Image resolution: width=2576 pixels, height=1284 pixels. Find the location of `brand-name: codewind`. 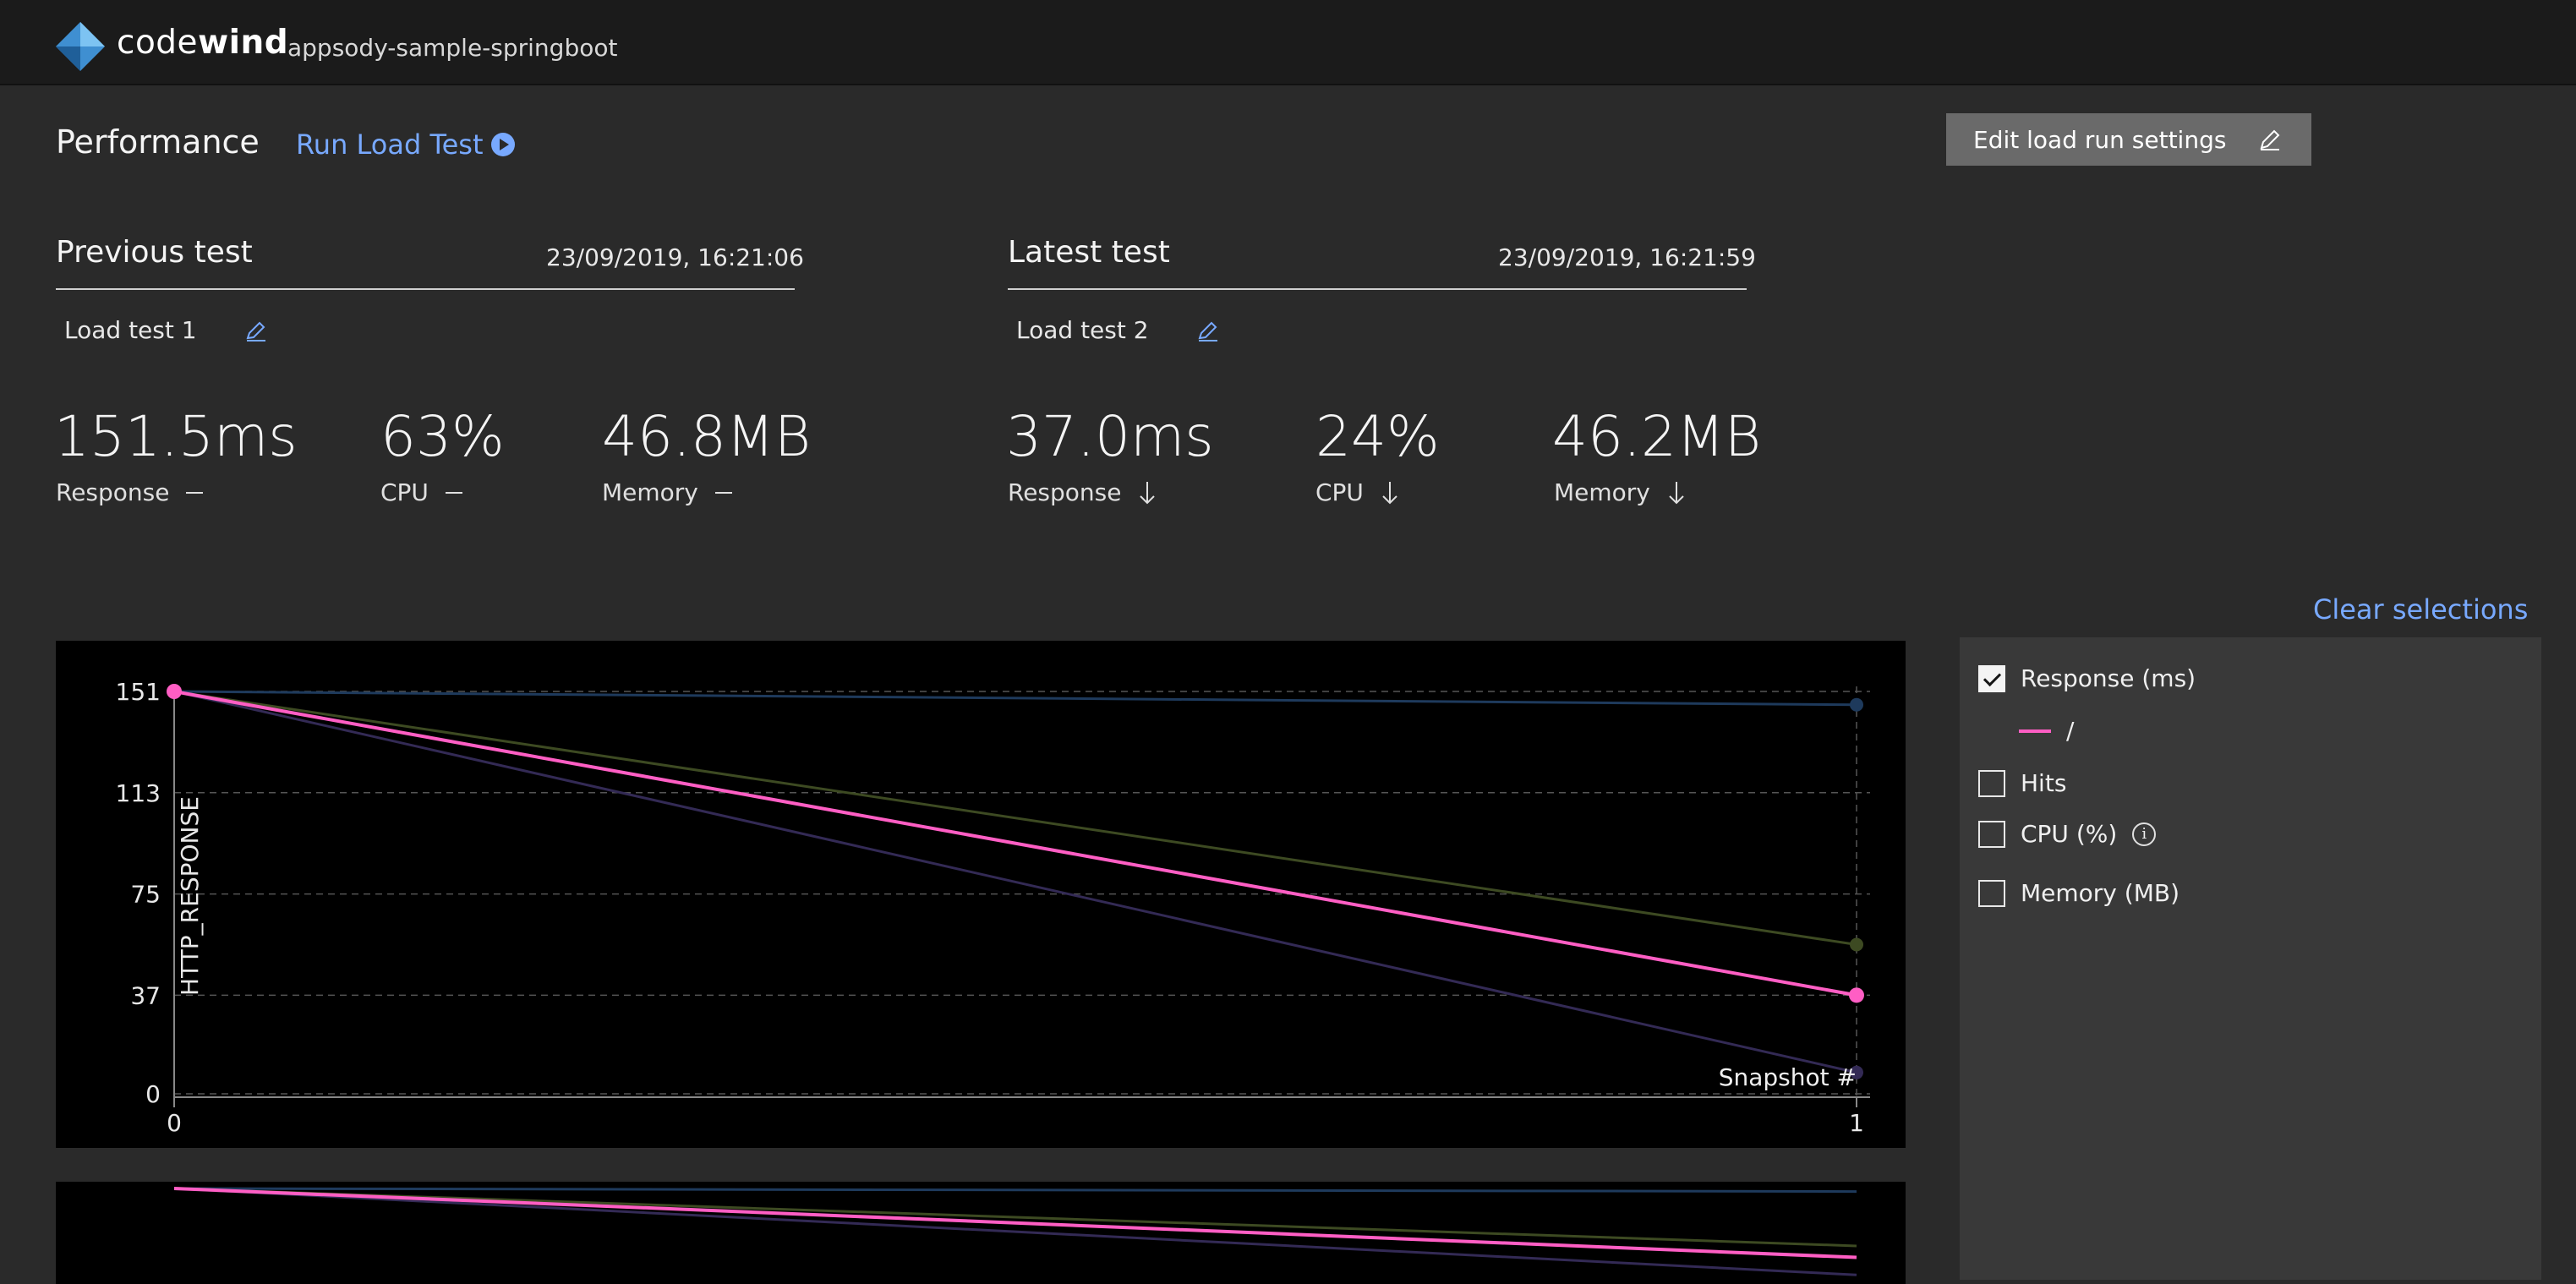

brand-name: codewind is located at coordinates (203, 43).